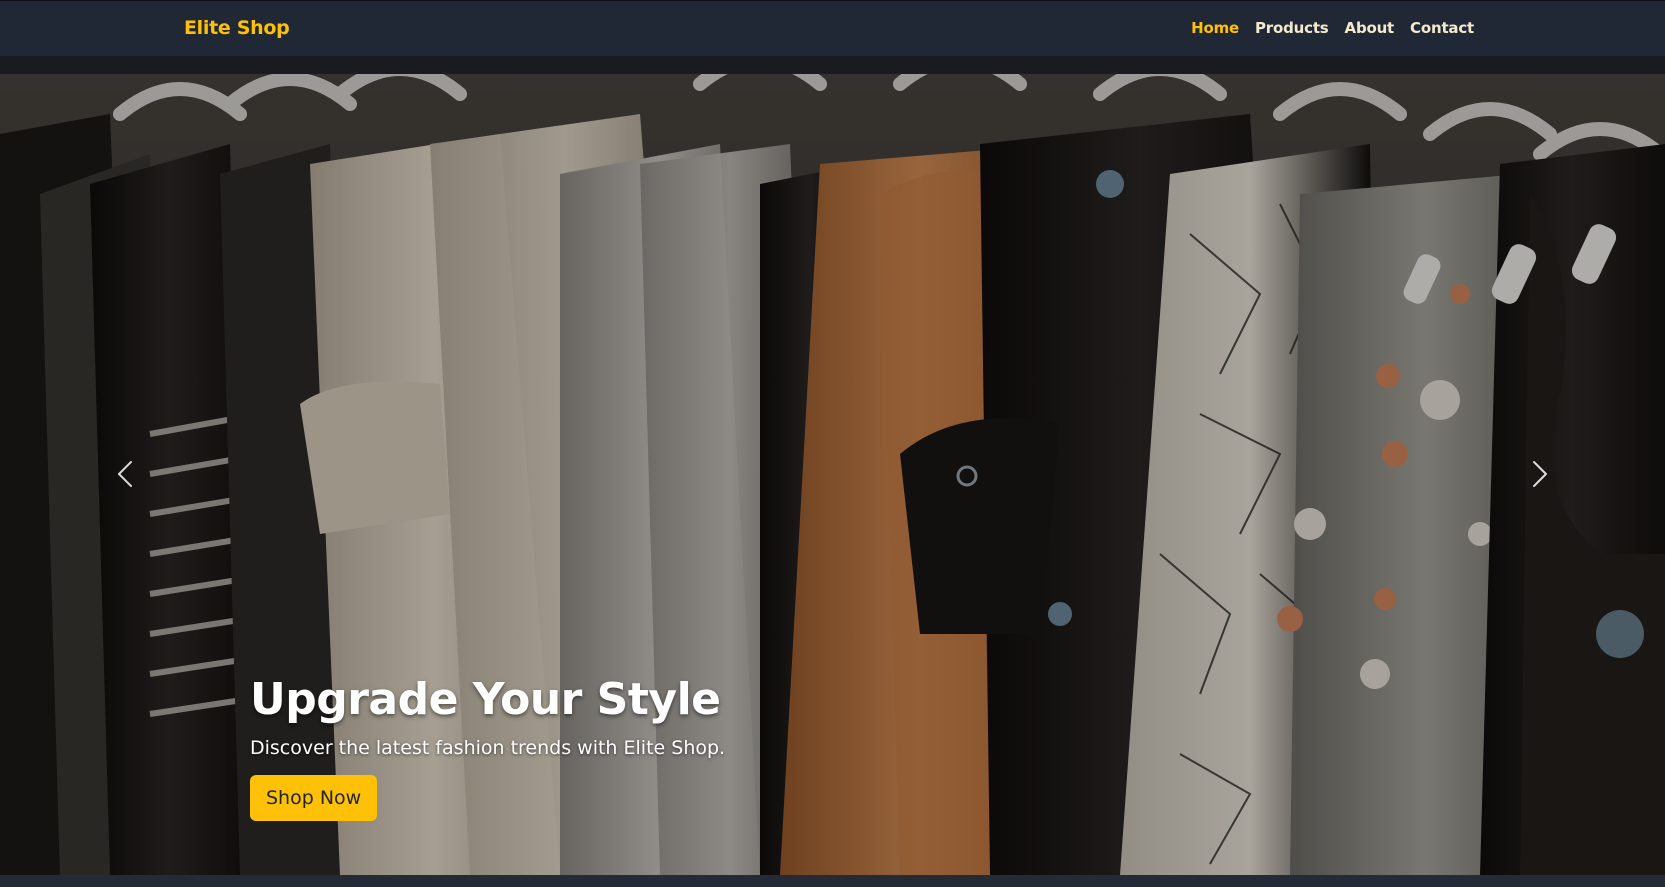 The image size is (1665, 887). Describe the element at coordinates (485, 699) in the screenshot. I see `hero-title: Upgrade Your Style` at that location.